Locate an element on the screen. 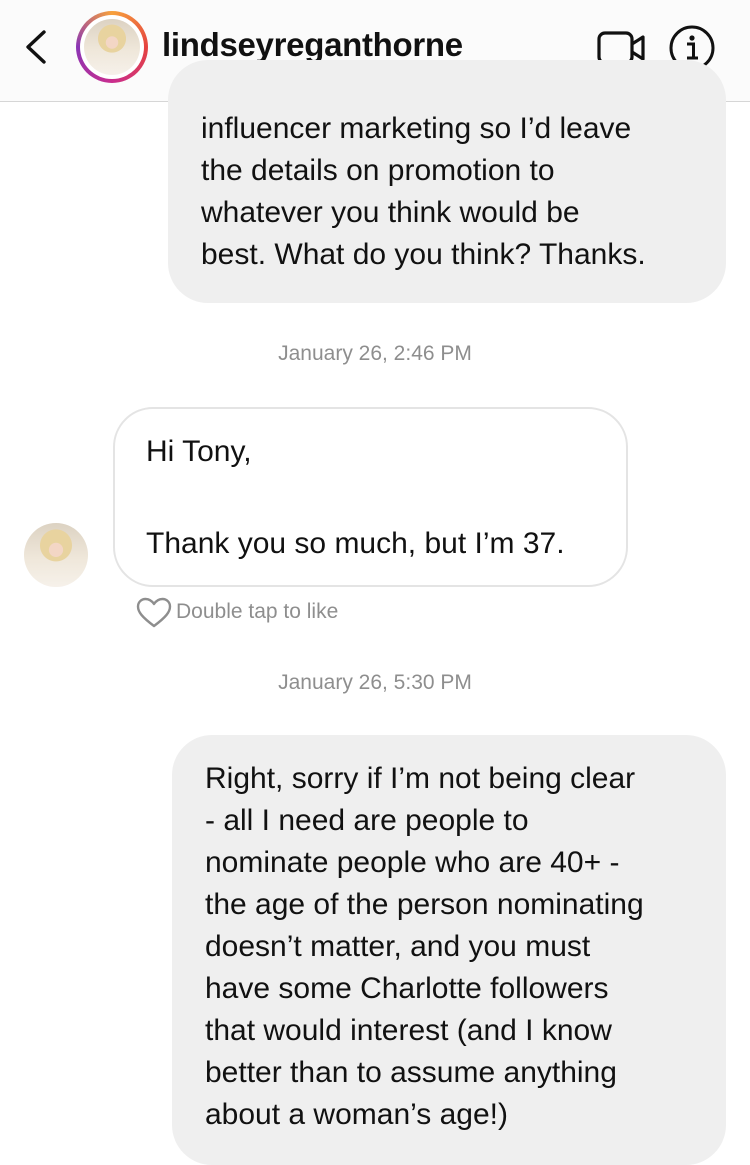  profile-avatar is located at coordinates (112, 47).